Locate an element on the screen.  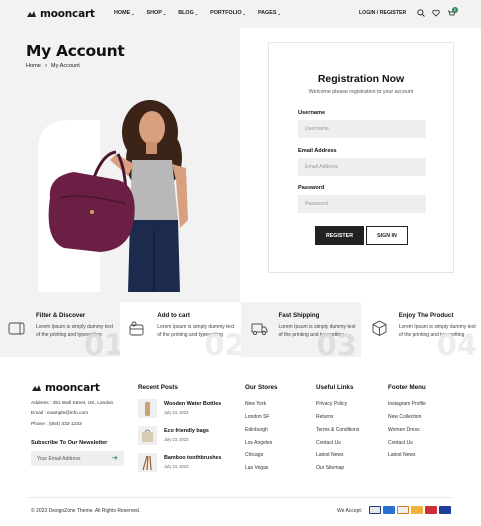
post-title: Wooden Water Bottles is located at coordinates (192, 404).